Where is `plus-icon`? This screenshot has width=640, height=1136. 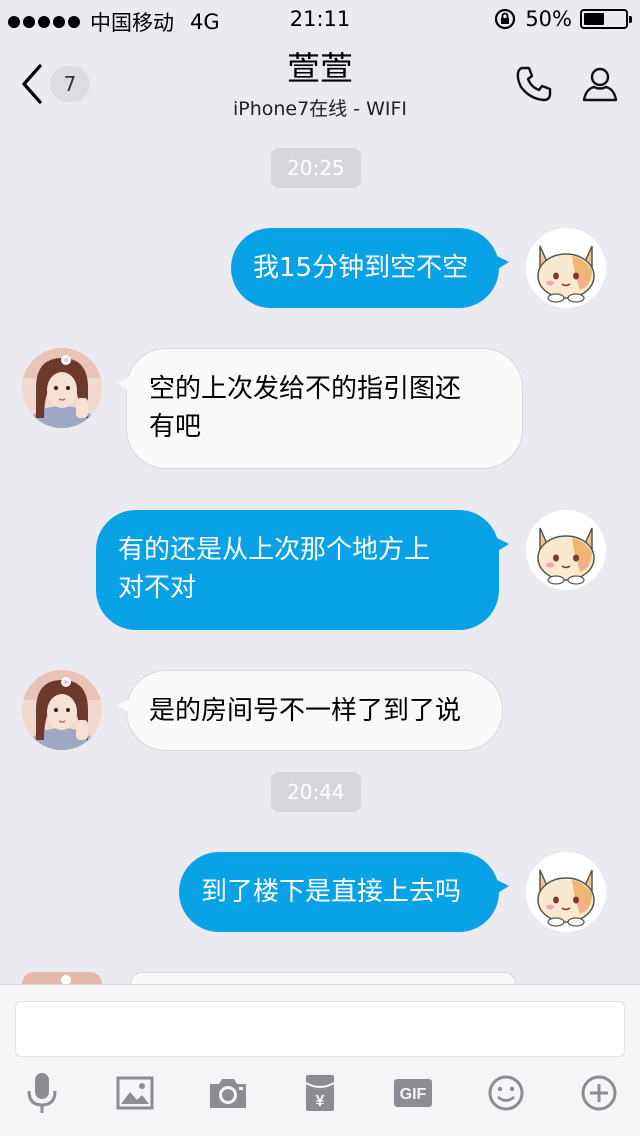
plus-icon is located at coordinates (599, 1093).